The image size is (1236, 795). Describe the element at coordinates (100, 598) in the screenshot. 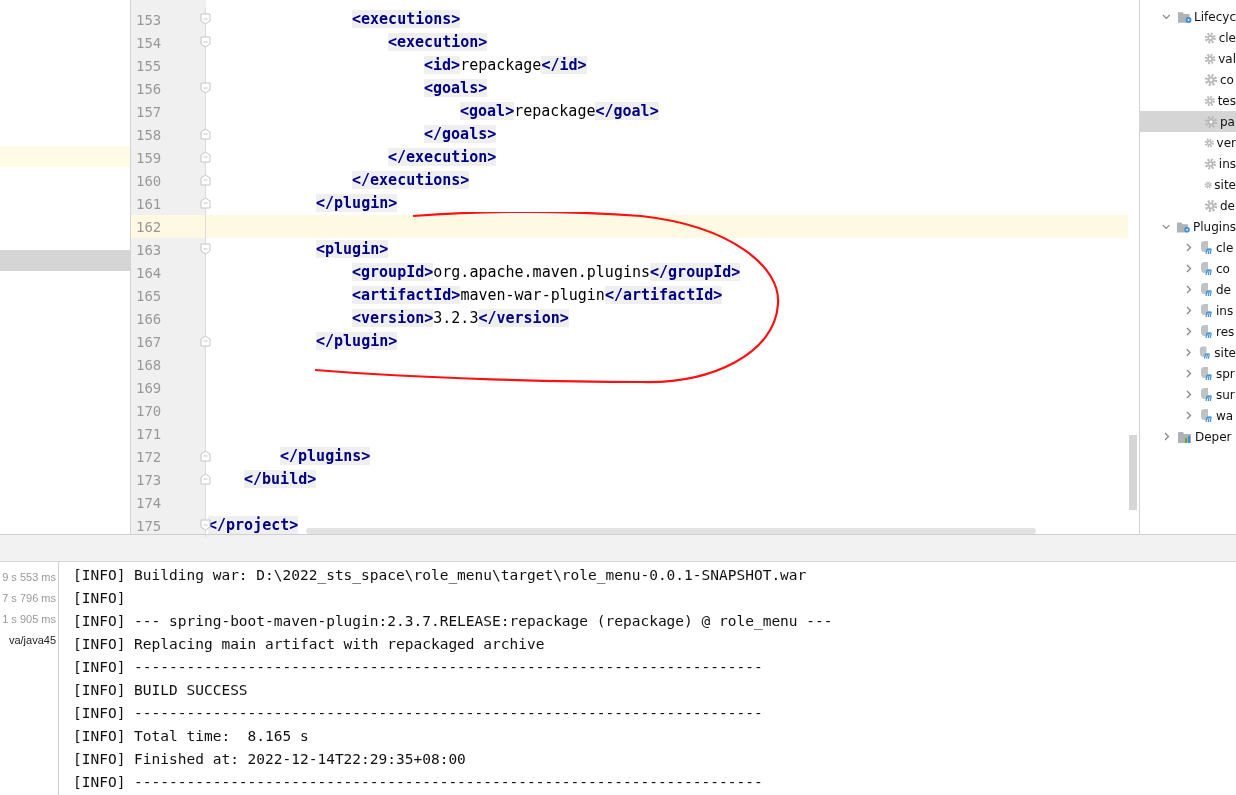

I see `console-line: [INFO]` at that location.